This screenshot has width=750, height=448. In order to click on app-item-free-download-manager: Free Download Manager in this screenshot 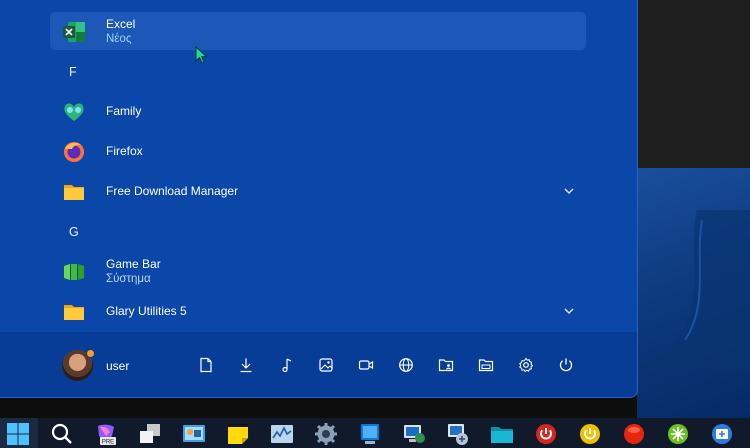, I will do `click(318, 191)`.